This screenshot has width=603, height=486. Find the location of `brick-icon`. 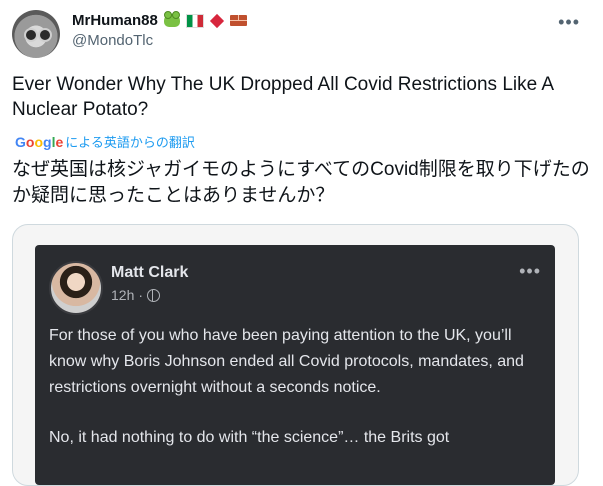

brick-icon is located at coordinates (238, 20).